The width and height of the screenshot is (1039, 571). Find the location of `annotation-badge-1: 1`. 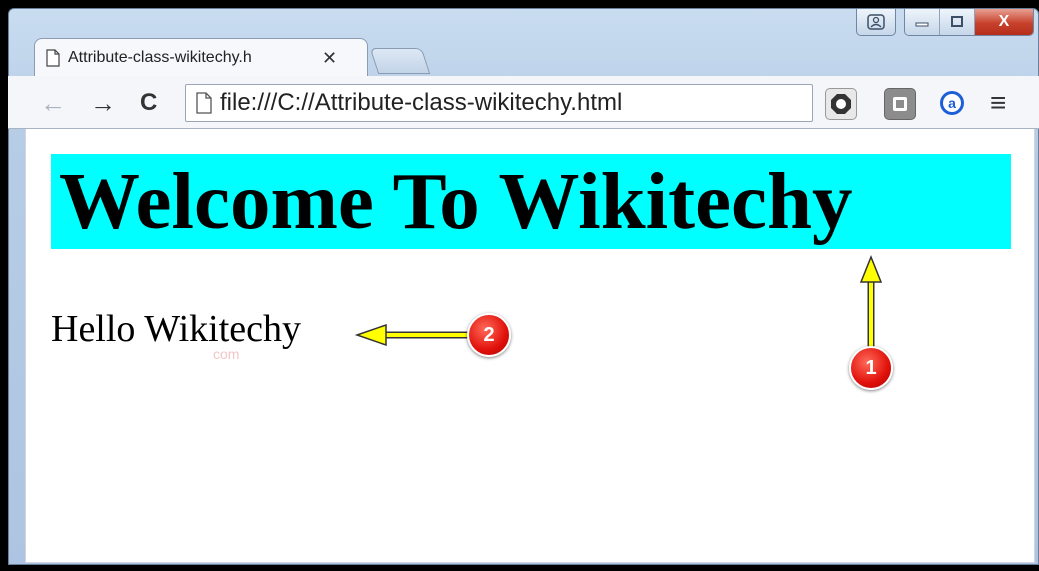

annotation-badge-1: 1 is located at coordinates (871, 368).